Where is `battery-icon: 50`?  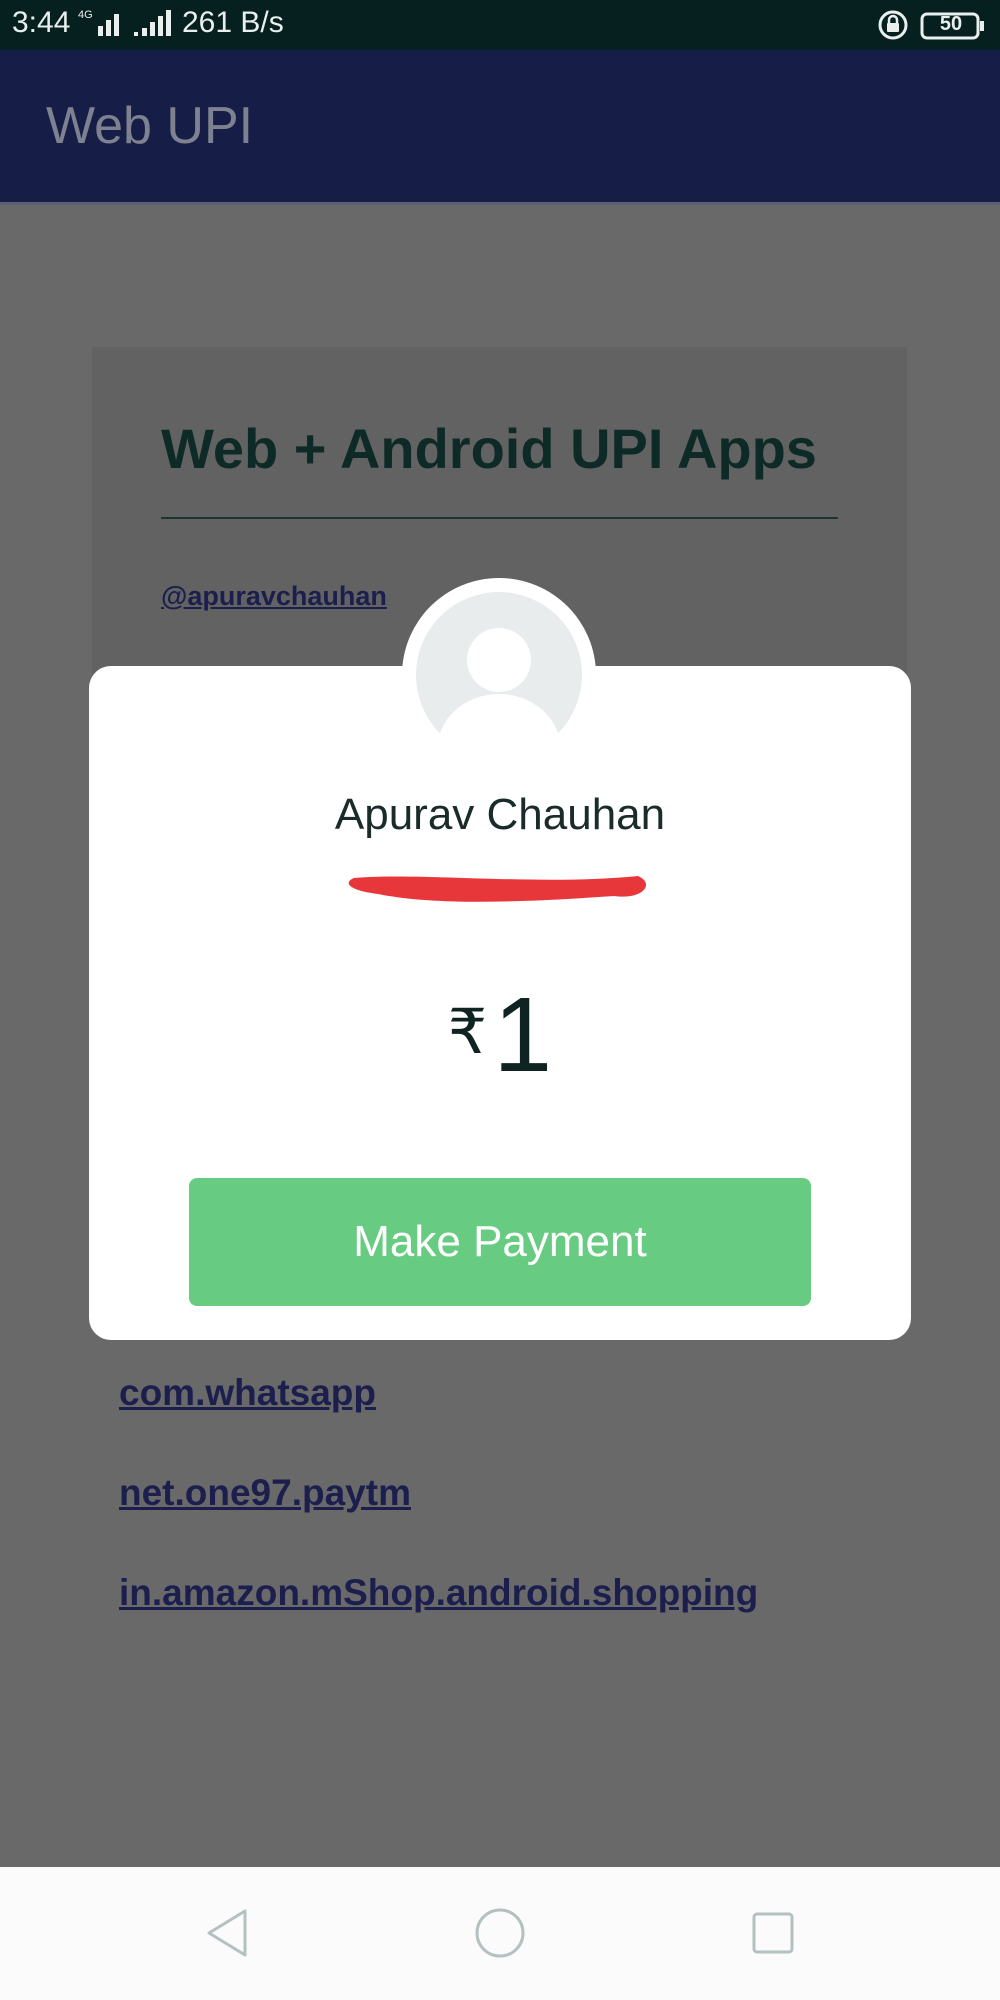 battery-icon: 50 is located at coordinates (953, 26).